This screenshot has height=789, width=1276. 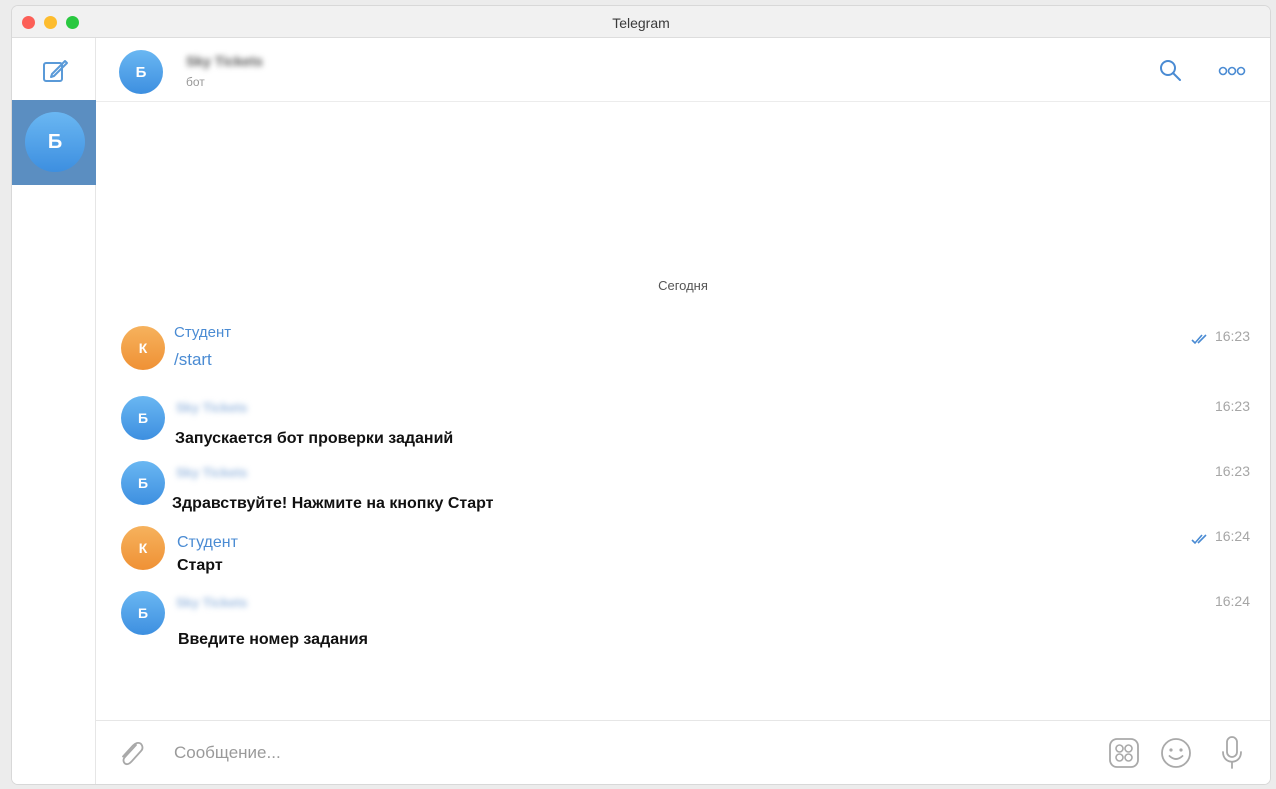 I want to click on emoji-icon, so click(x=1176, y=753).